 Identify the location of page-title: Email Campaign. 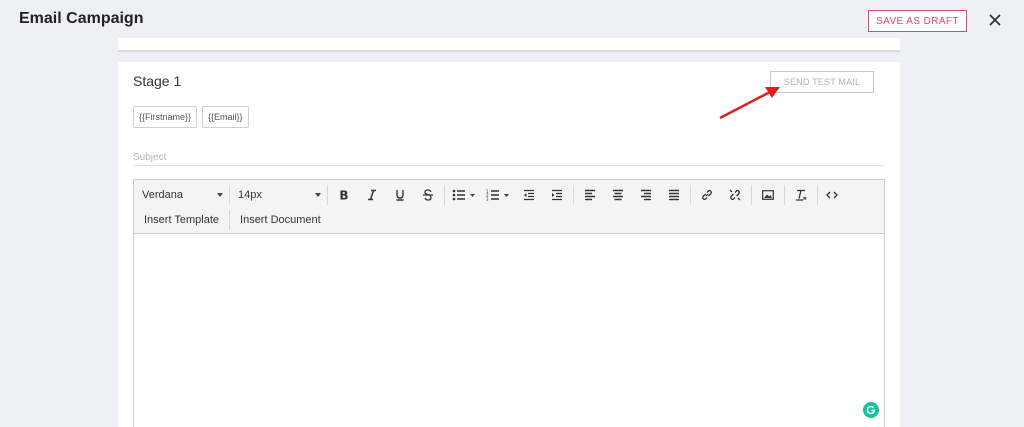
(81, 18).